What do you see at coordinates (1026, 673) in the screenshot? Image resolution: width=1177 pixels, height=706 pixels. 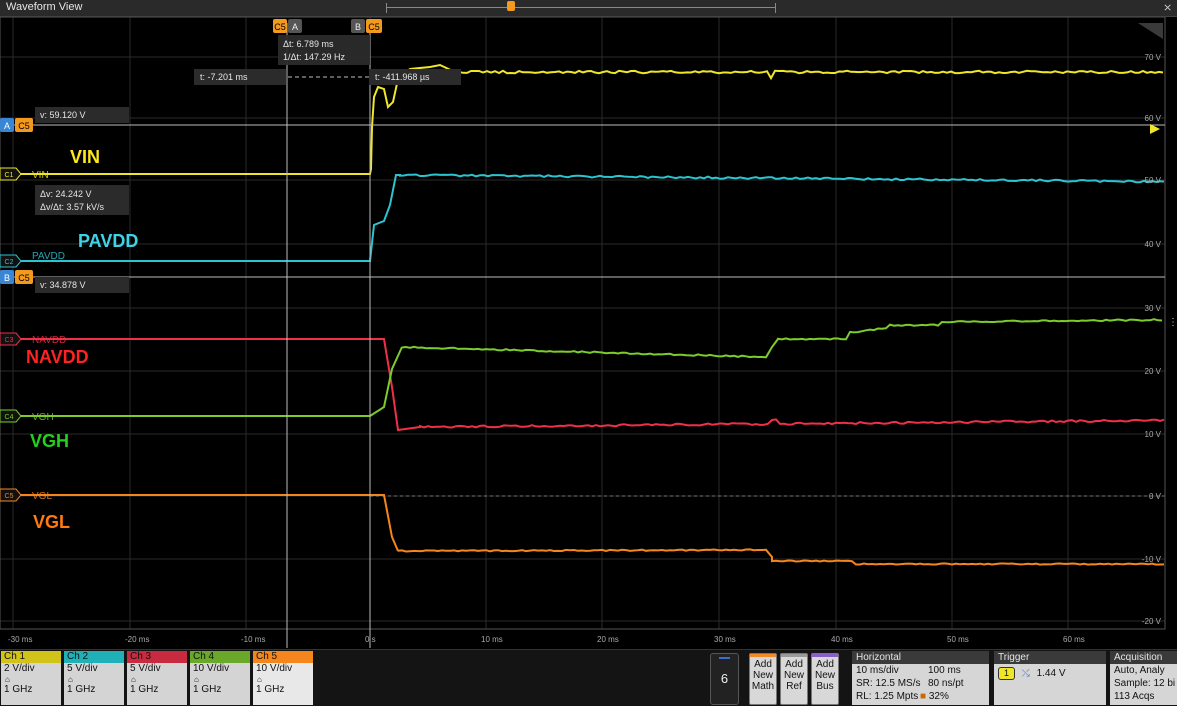 I see `trigger-edge-icon: ⤯` at bounding box center [1026, 673].